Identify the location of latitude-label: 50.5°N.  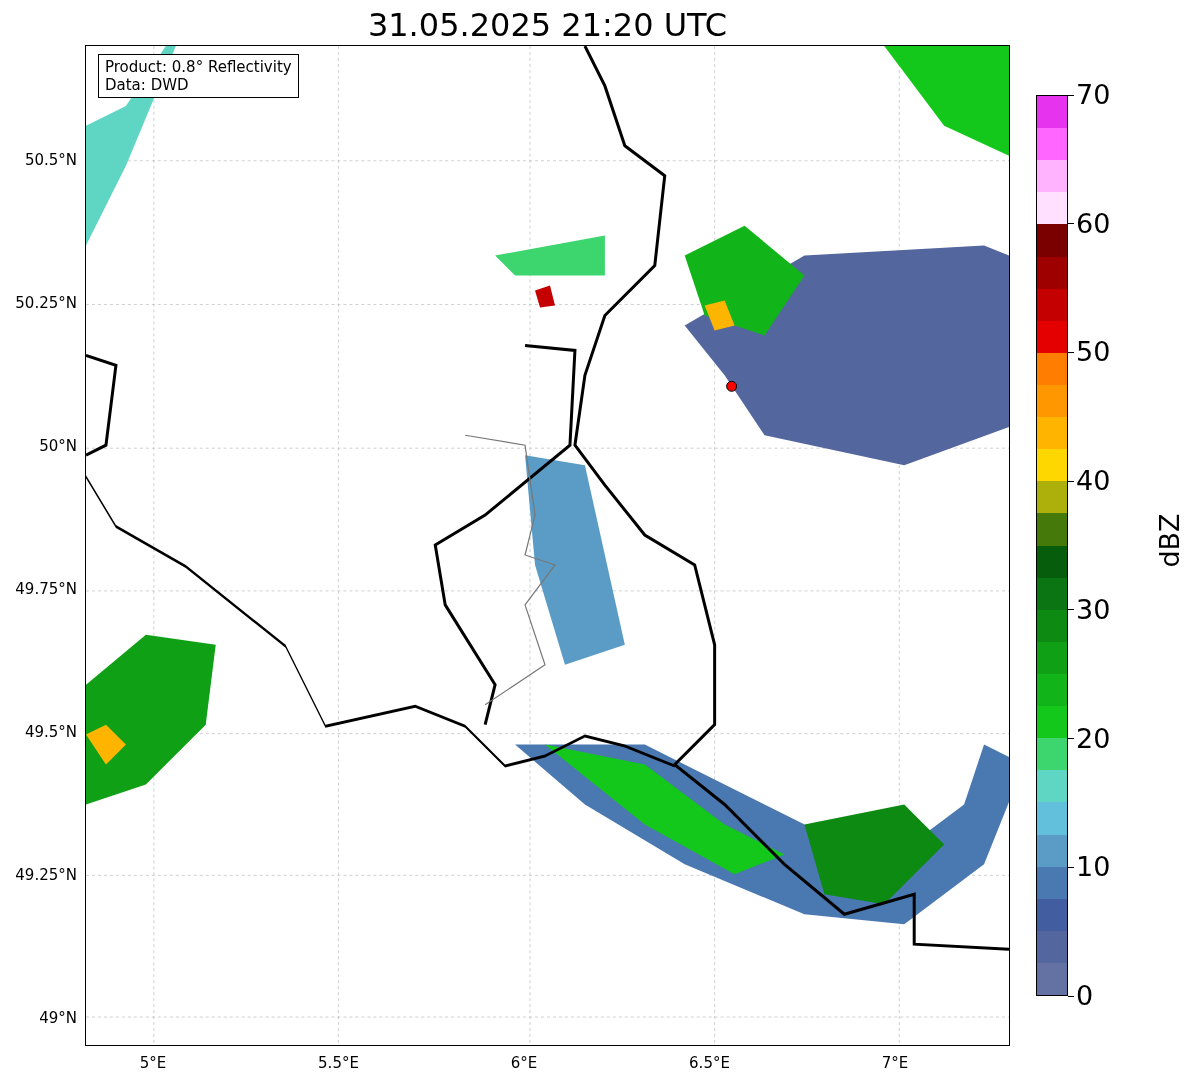
(50, 160).